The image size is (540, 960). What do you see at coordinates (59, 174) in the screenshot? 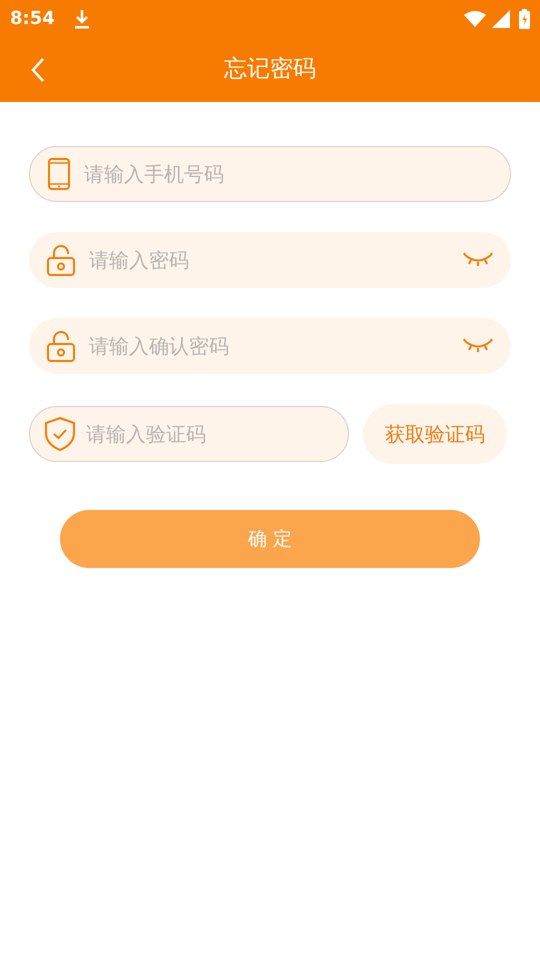
I see `phone-icon` at bounding box center [59, 174].